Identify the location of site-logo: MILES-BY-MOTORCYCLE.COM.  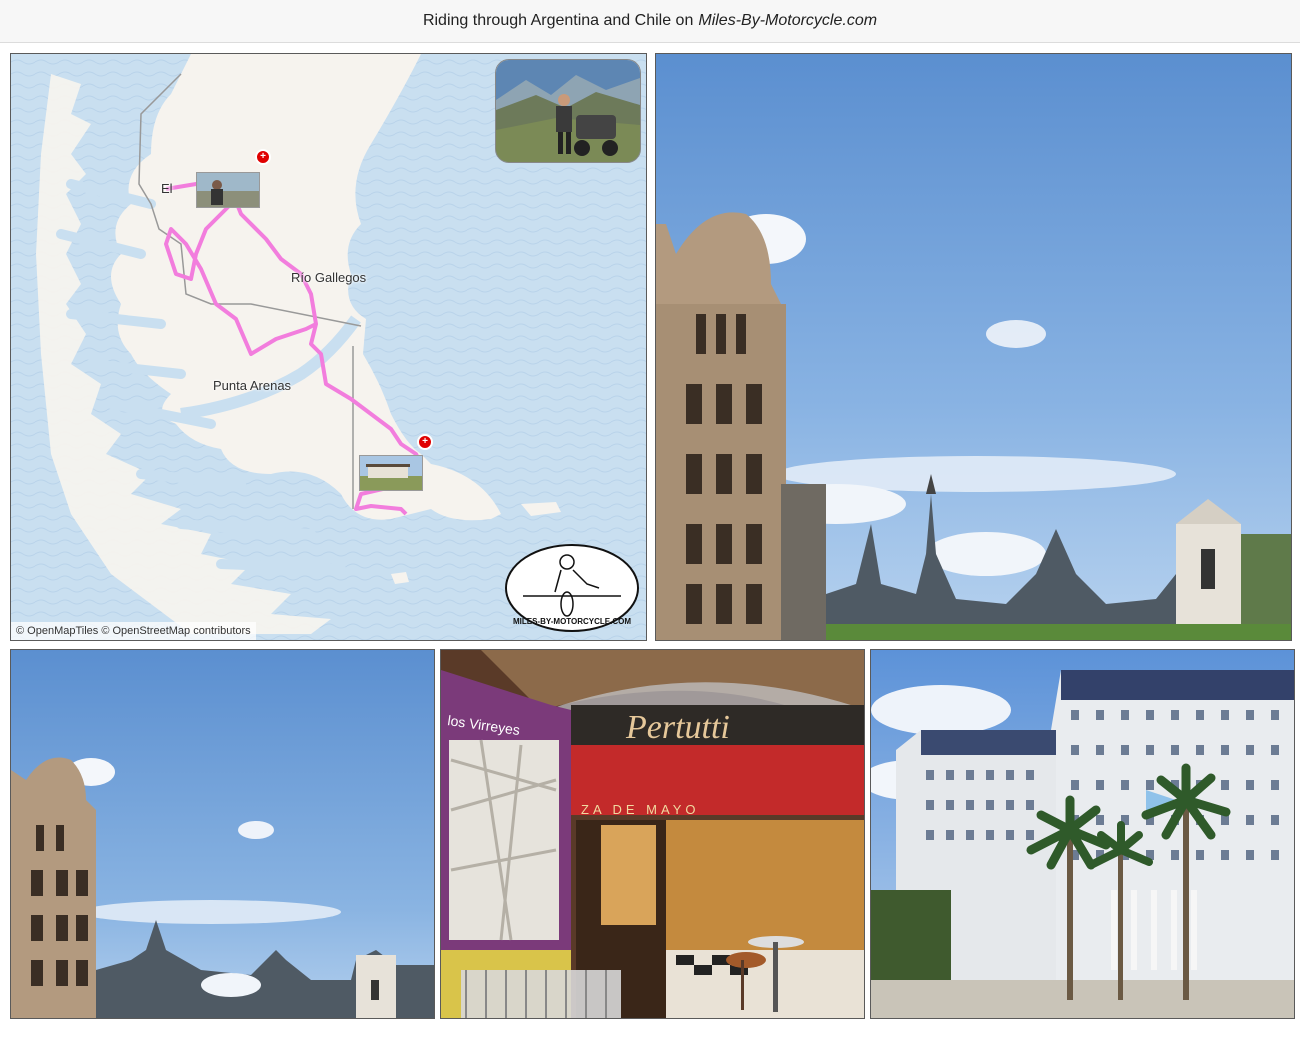
(572, 588).